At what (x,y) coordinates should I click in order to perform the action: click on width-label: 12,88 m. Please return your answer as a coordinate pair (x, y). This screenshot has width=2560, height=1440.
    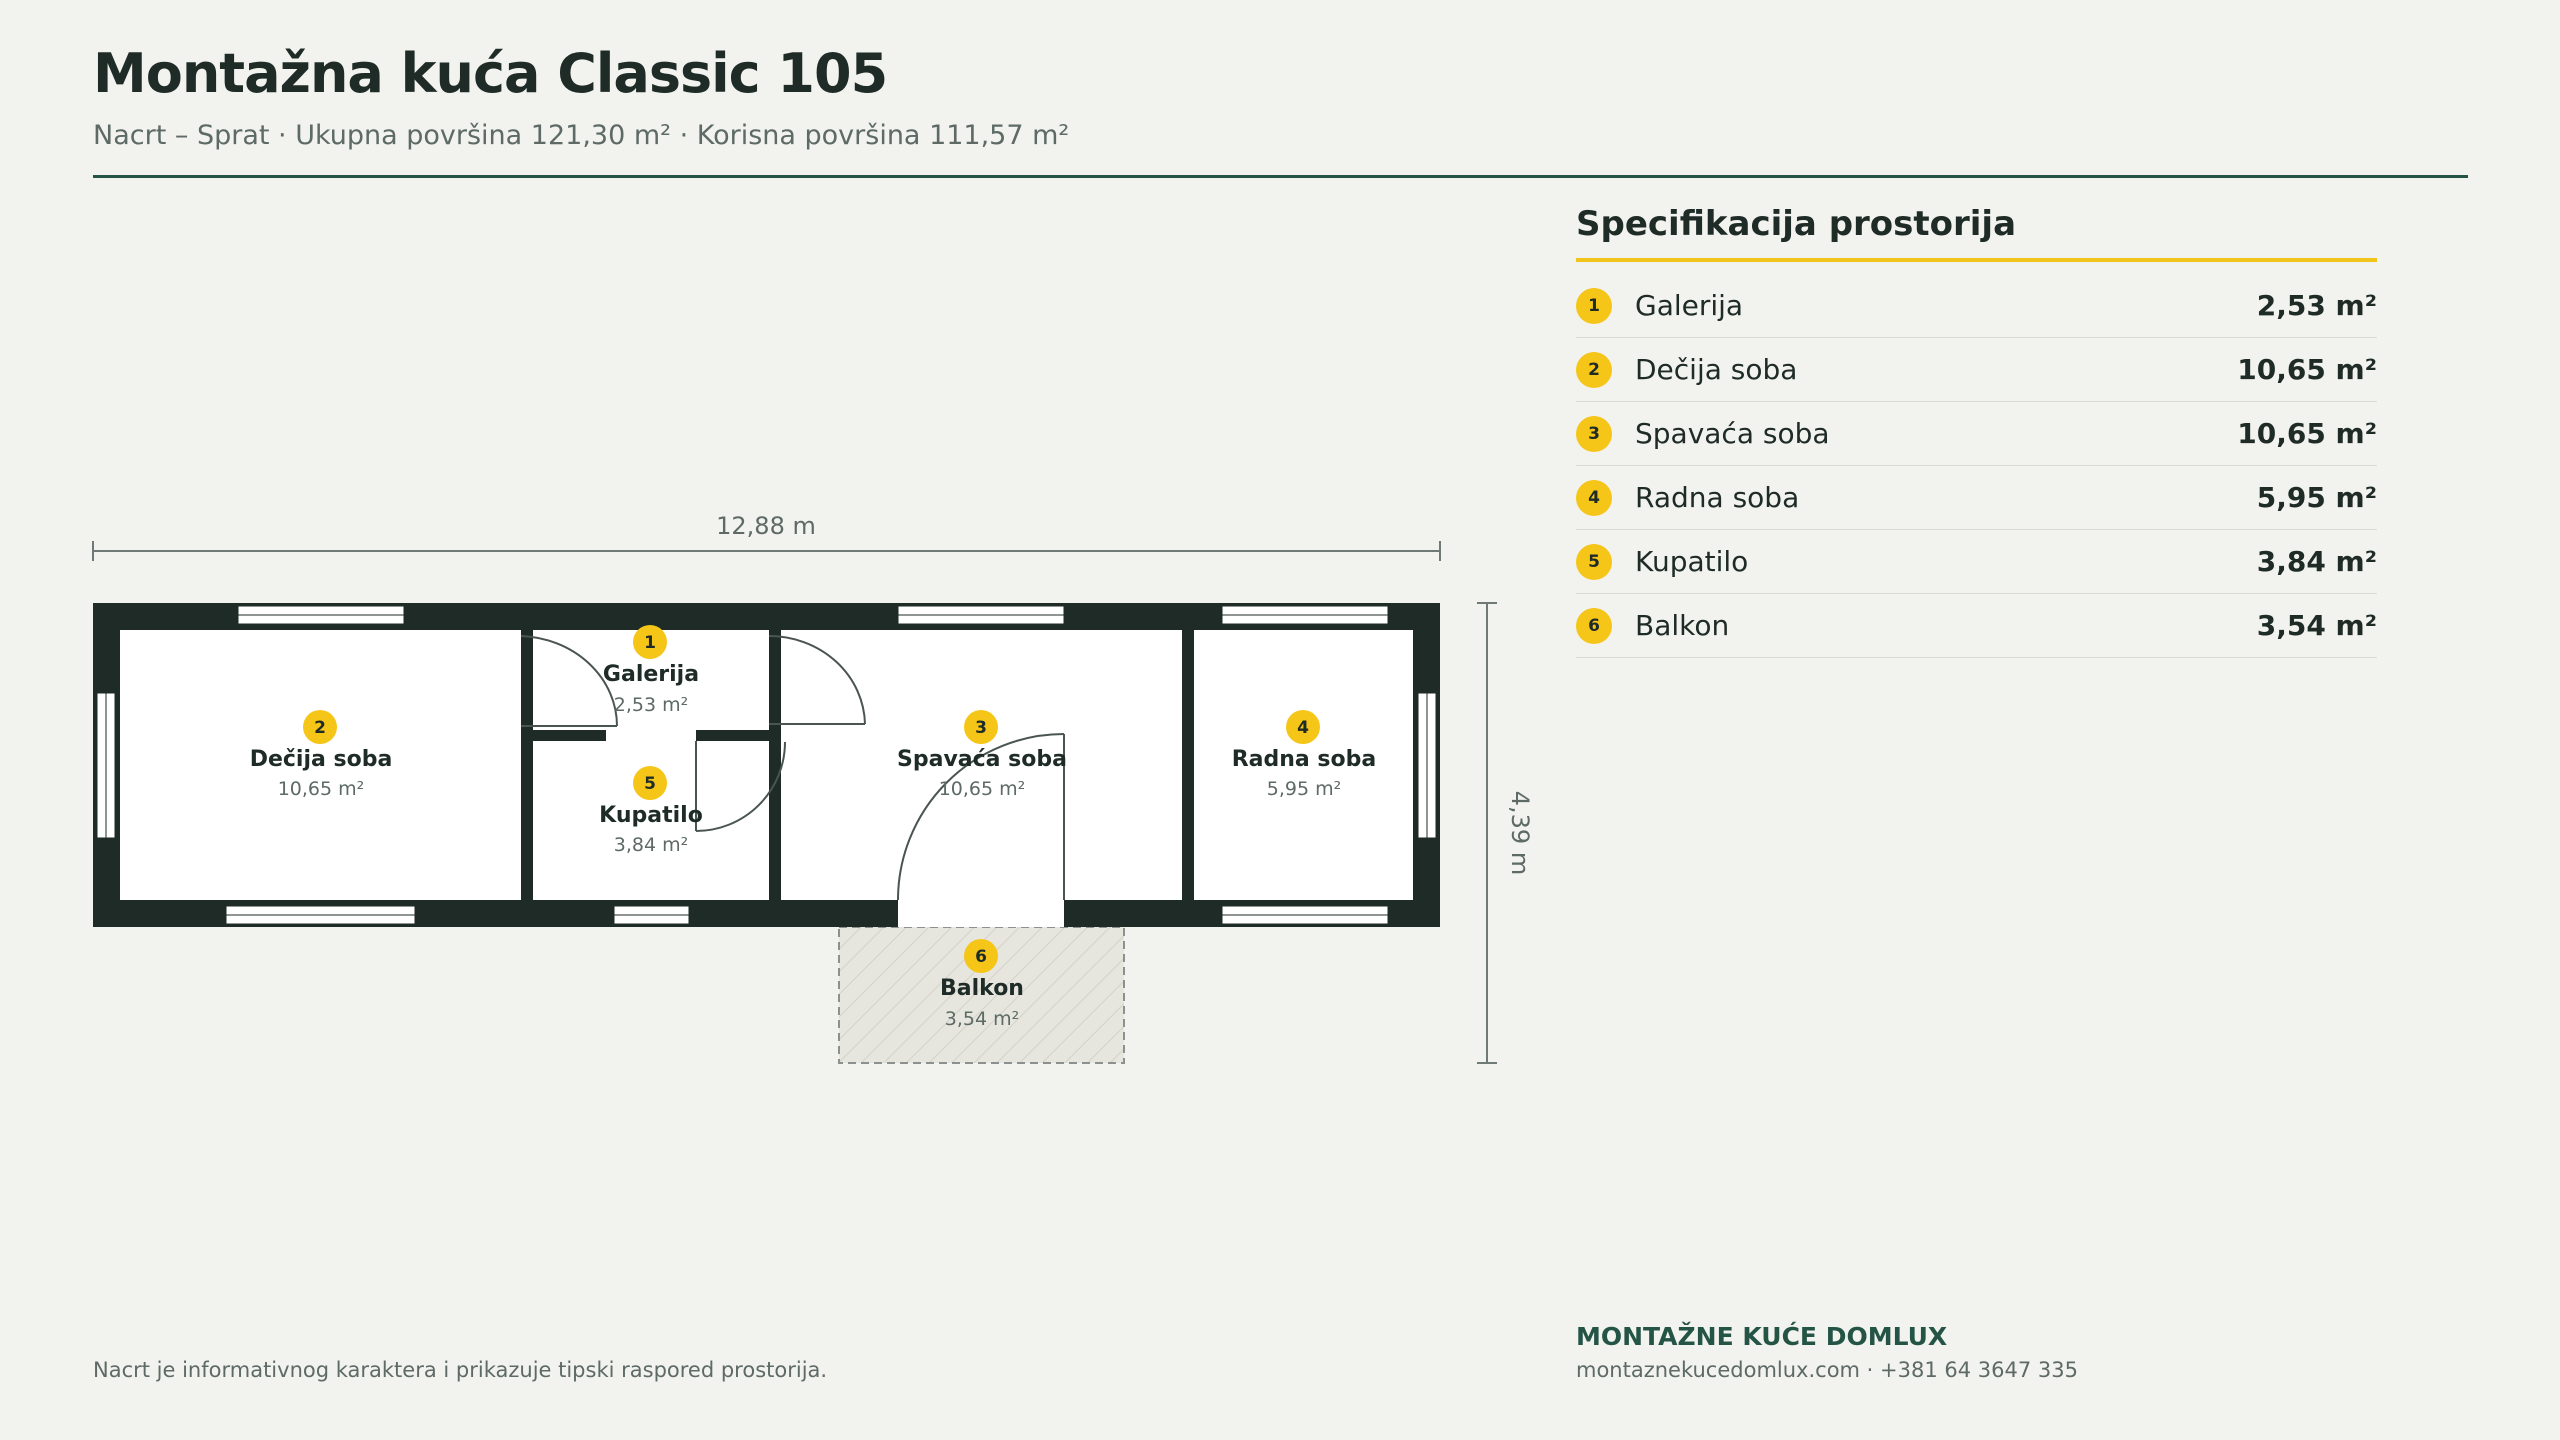
    Looking at the image, I should click on (766, 526).